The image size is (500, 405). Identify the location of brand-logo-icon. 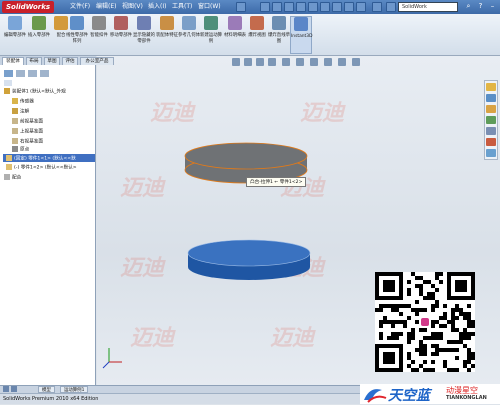
(375, 396).